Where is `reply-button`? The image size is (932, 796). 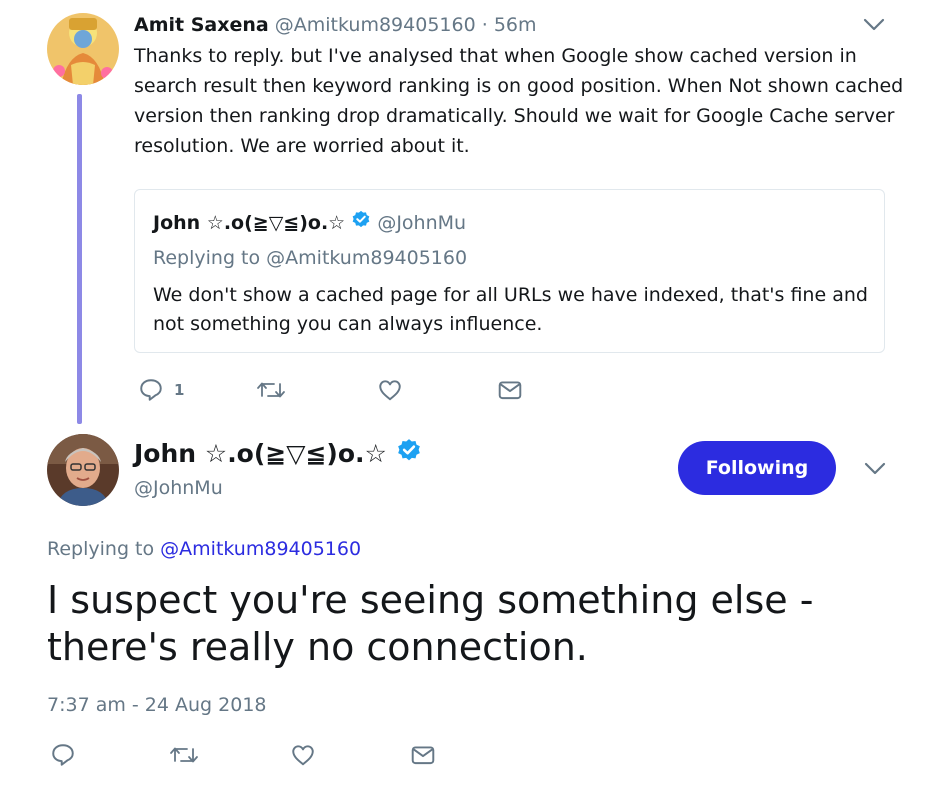 reply-button is located at coordinates (63, 755).